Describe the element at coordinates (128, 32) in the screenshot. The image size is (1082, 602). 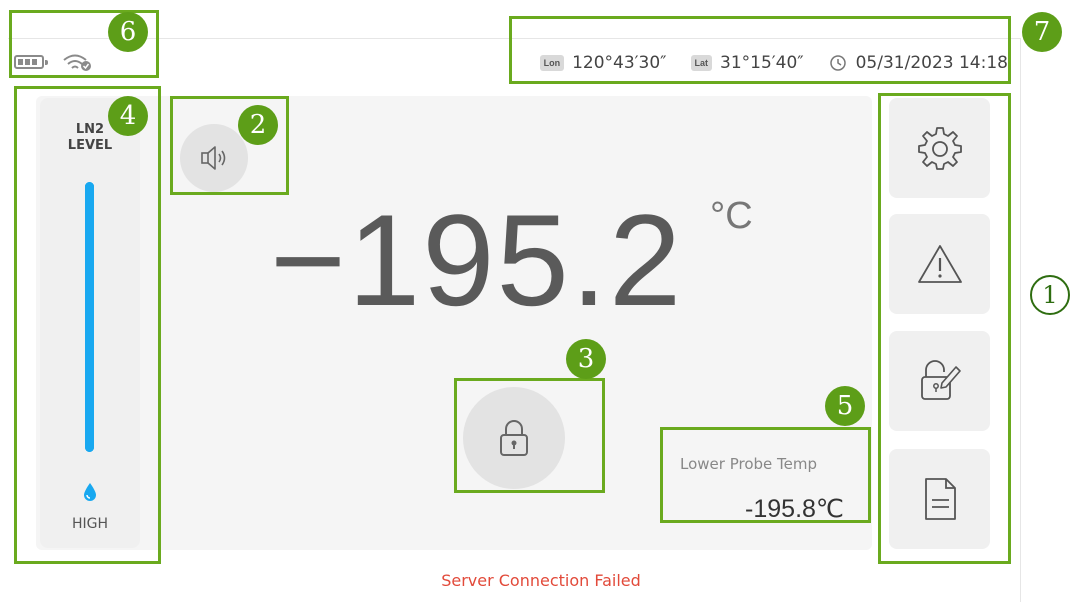
I see `annotation-badge-6: 6` at that location.